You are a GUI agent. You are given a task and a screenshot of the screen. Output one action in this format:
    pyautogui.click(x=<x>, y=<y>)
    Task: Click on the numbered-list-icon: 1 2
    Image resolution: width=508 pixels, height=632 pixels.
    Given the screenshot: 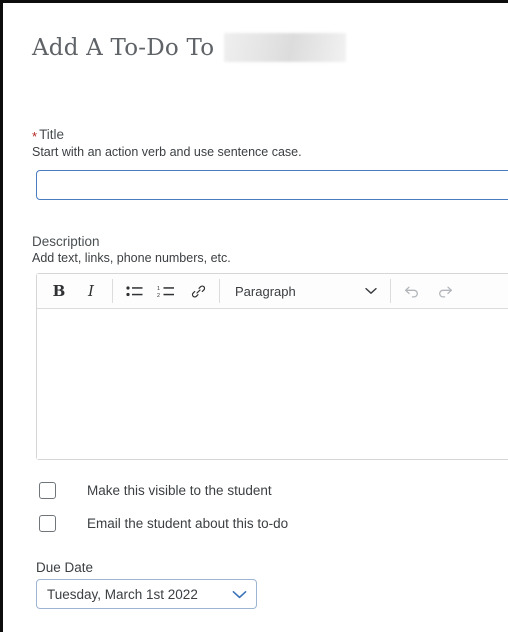 What is the action you would take?
    pyautogui.click(x=166, y=291)
    